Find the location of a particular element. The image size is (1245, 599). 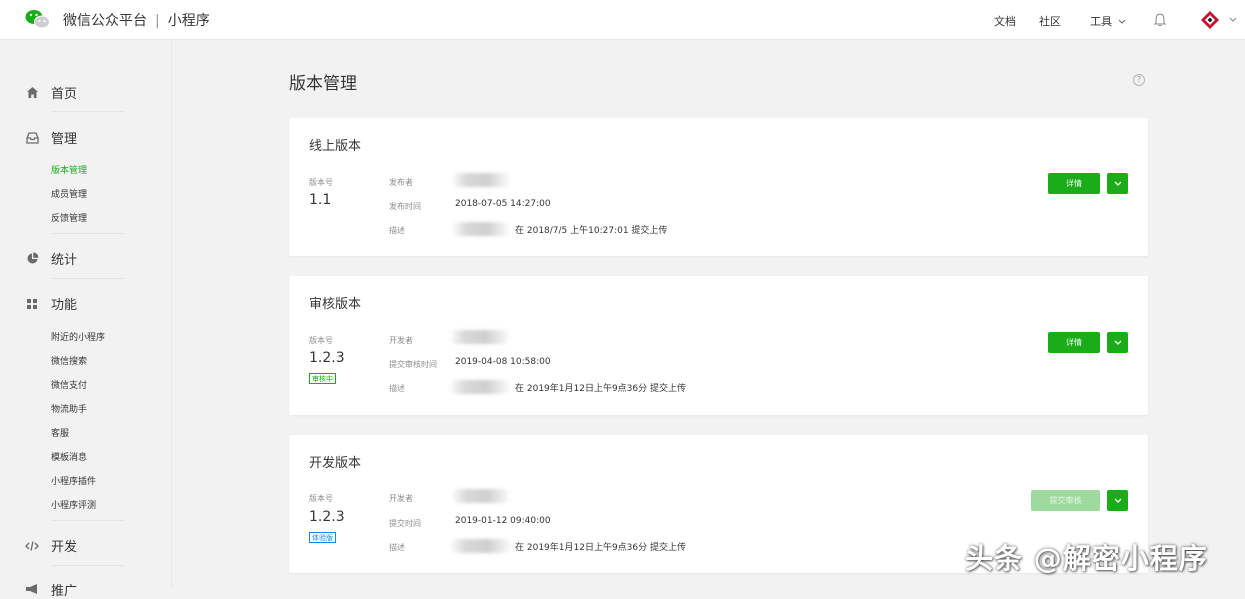

submit-review-button: 提交审核 is located at coordinates (1065, 500).